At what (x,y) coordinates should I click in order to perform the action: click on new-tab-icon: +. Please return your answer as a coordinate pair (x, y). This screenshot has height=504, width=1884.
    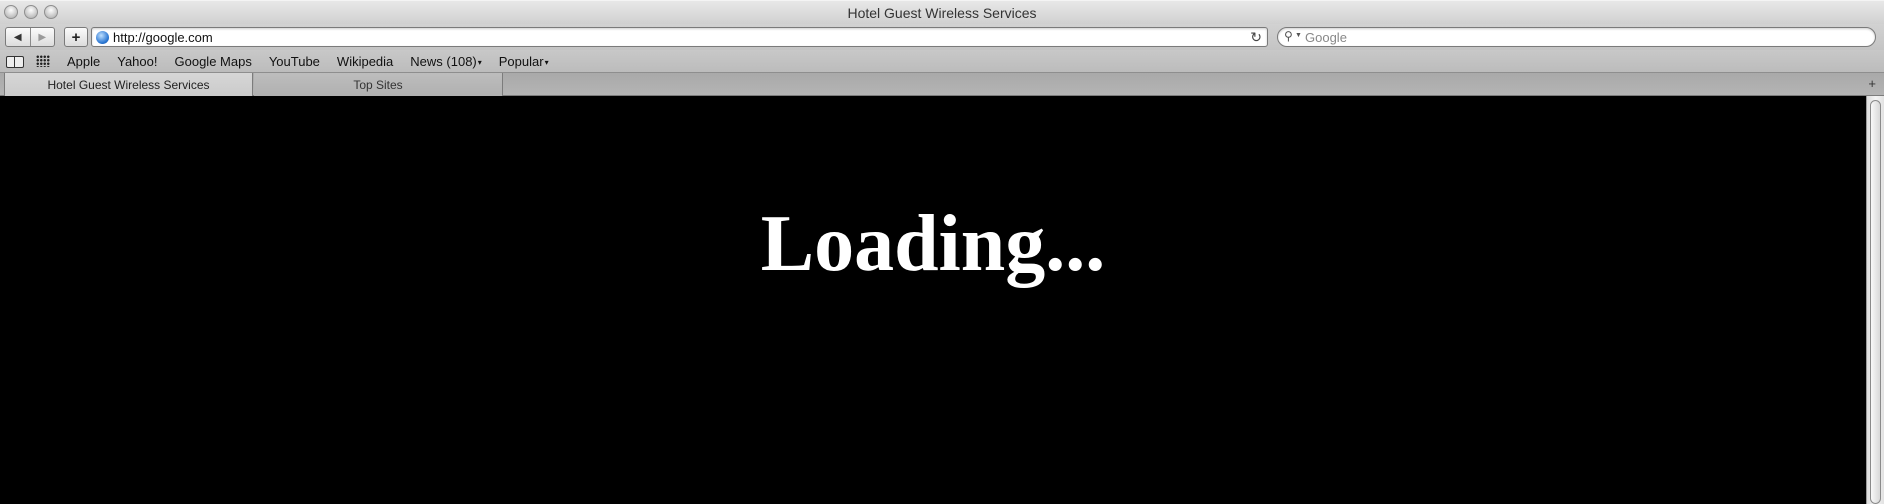
    Looking at the image, I should click on (1872, 83).